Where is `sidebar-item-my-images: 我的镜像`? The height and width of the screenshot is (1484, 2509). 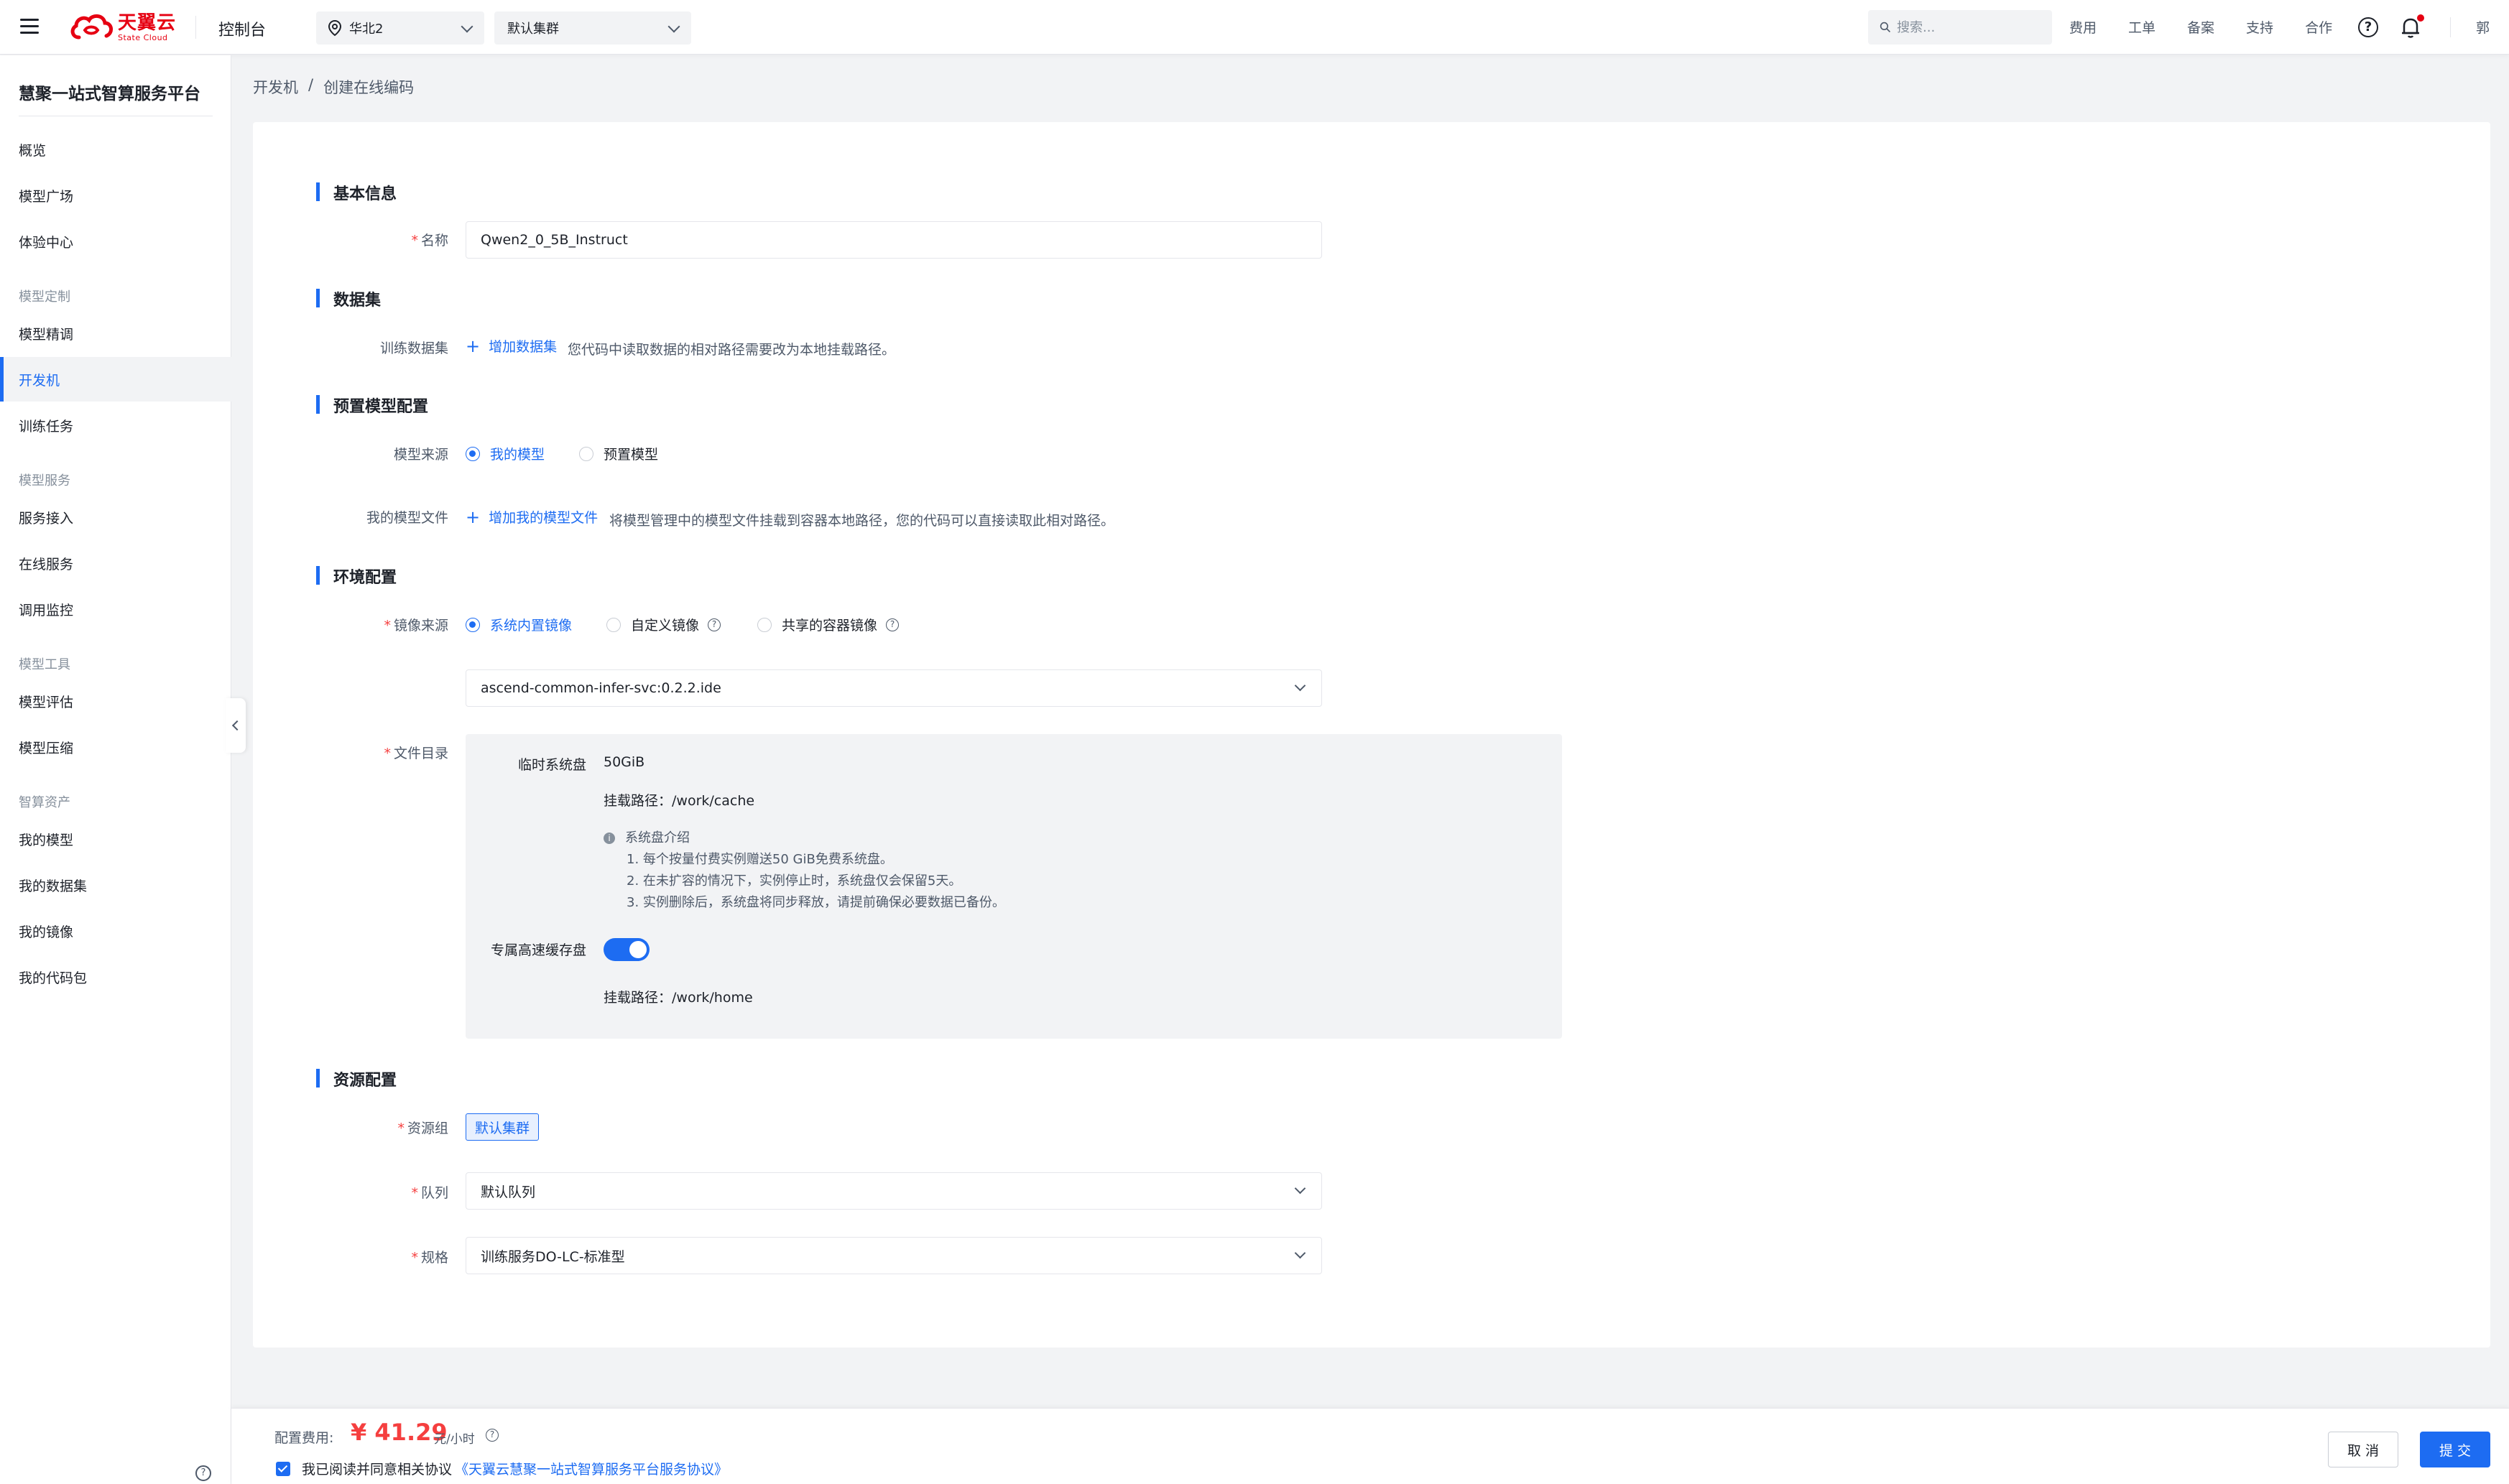
sidebar-item-my-images: 我的镜像 is located at coordinates (115, 931).